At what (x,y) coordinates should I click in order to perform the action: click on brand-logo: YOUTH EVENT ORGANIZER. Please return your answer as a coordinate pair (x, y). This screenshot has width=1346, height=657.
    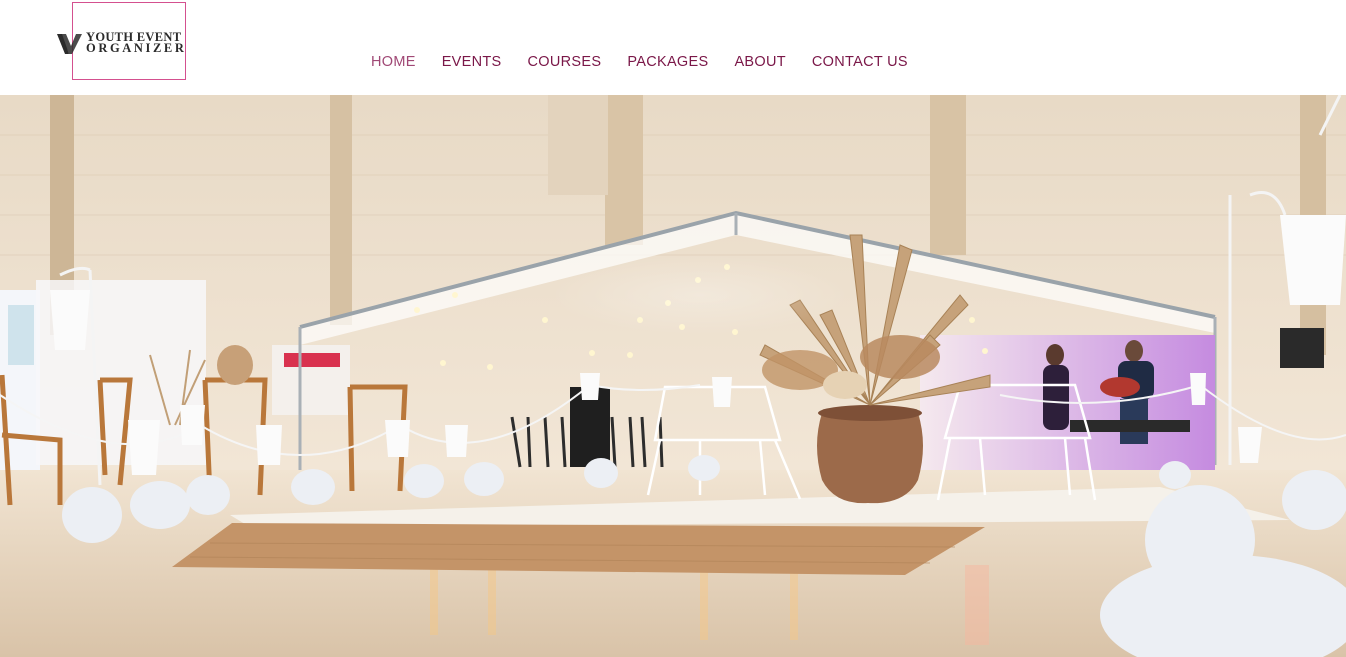
    Looking at the image, I should click on (131, 42).